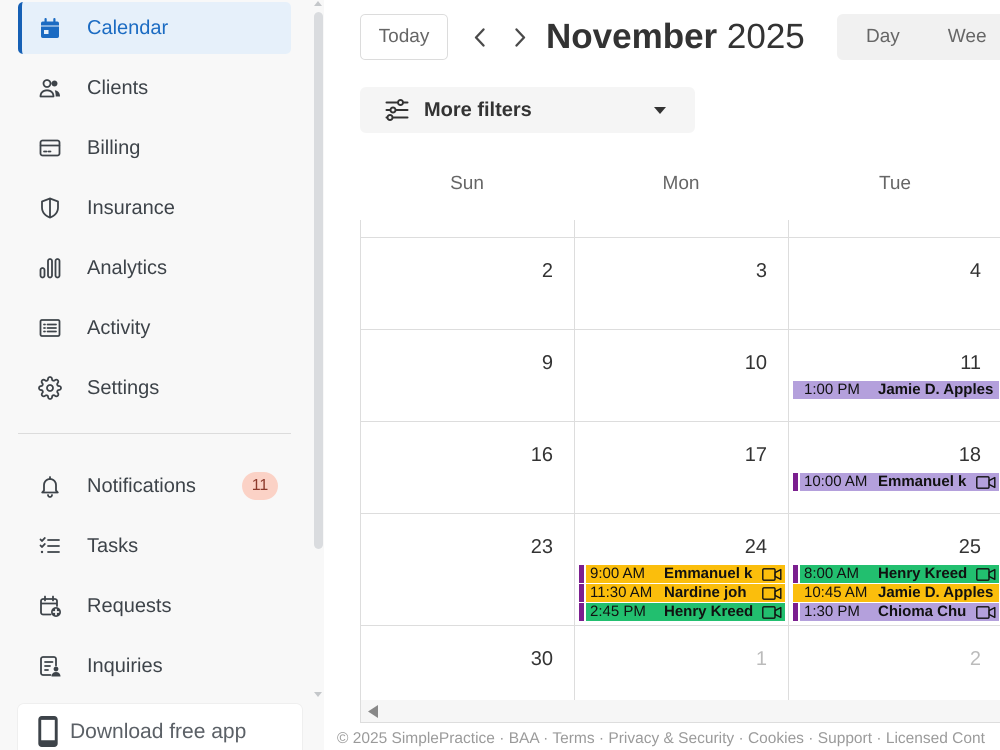  What do you see at coordinates (154, 388) in the screenshot?
I see `nav-item: Settings` at bounding box center [154, 388].